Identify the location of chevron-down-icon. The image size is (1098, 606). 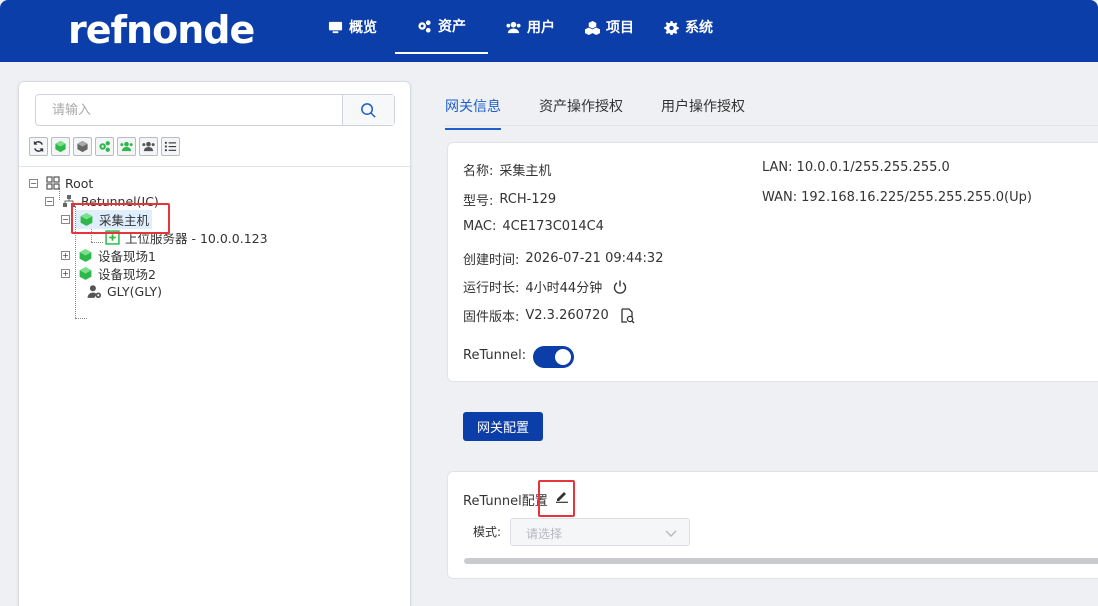
(671, 533).